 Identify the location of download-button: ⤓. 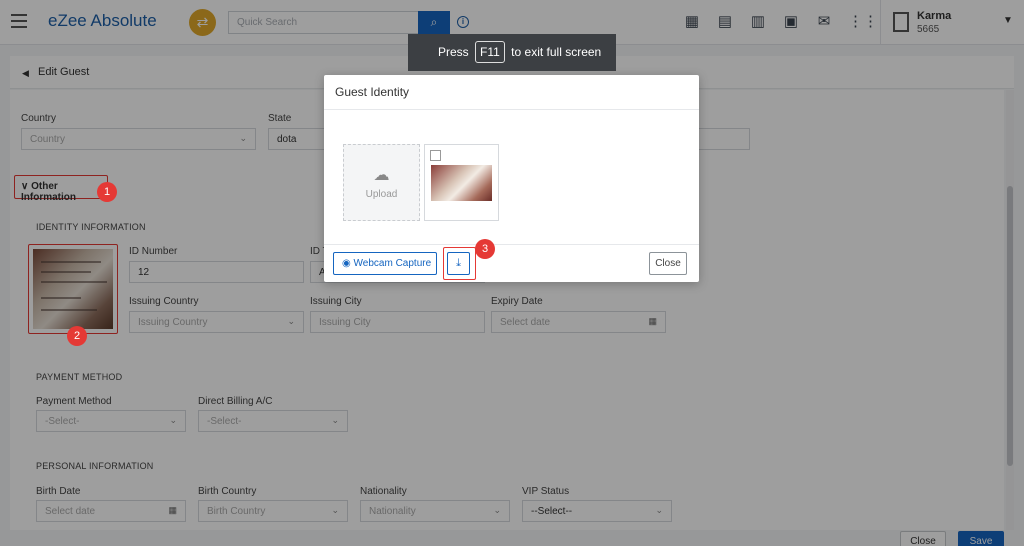
(458, 263).